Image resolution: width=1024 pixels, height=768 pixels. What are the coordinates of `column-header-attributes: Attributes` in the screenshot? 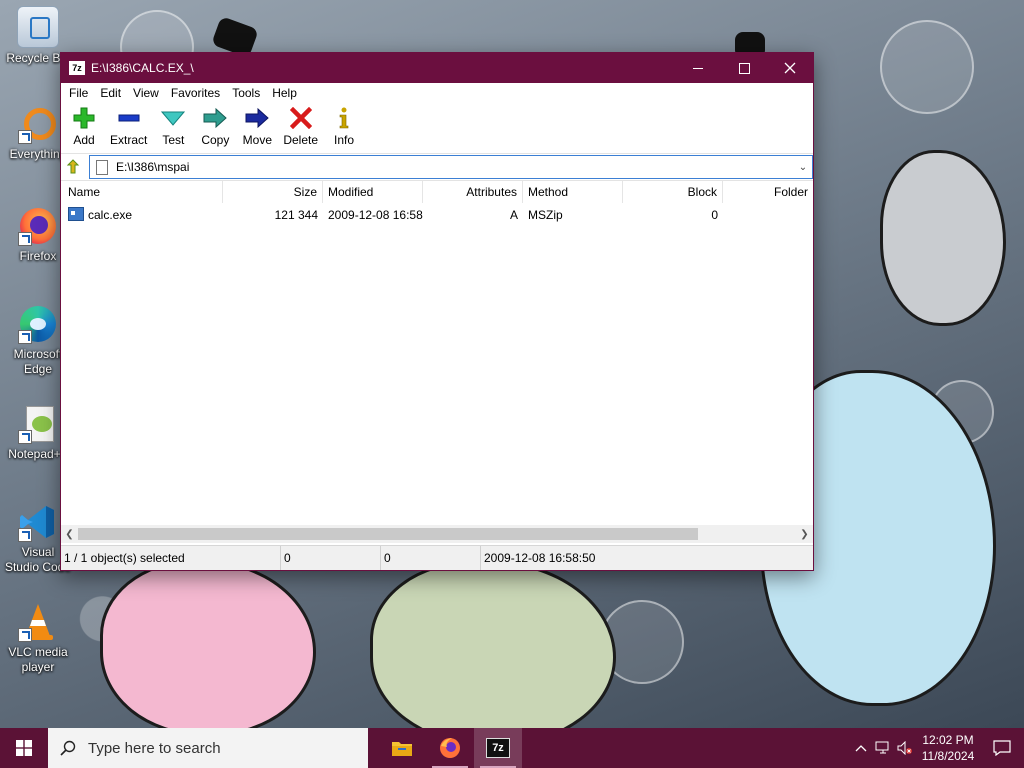 It's located at (473, 192).